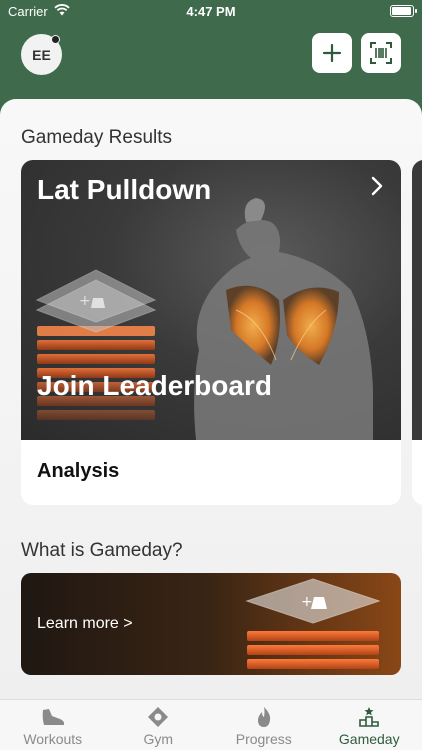  What do you see at coordinates (53, 739) in the screenshot?
I see `tab-label: Workouts` at bounding box center [53, 739].